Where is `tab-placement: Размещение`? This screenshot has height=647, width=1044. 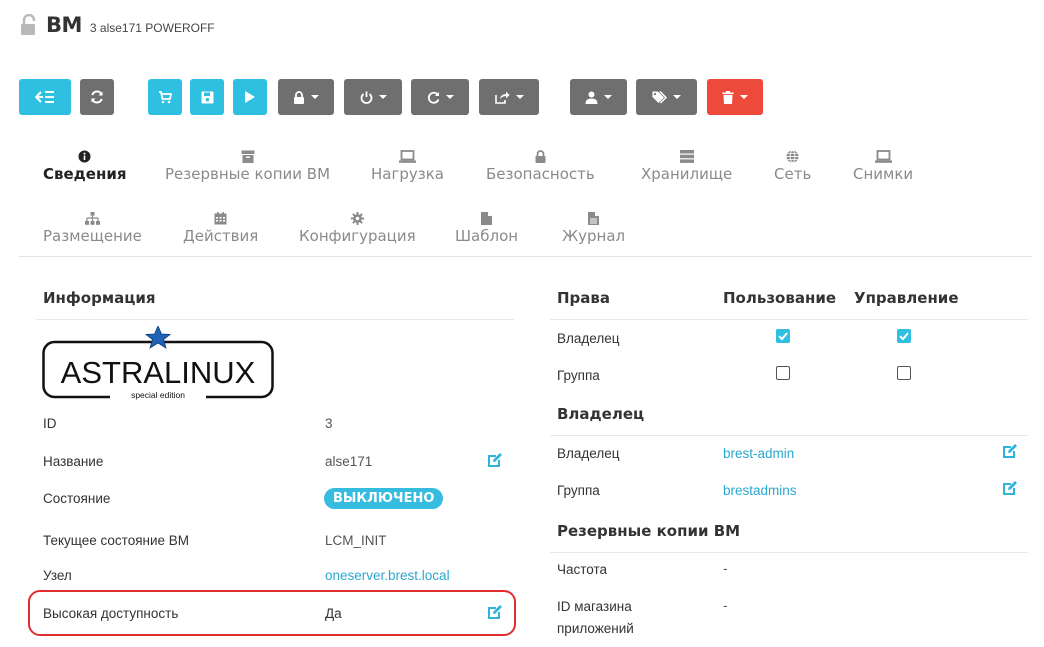
tab-placement: Размещение is located at coordinates (92, 227).